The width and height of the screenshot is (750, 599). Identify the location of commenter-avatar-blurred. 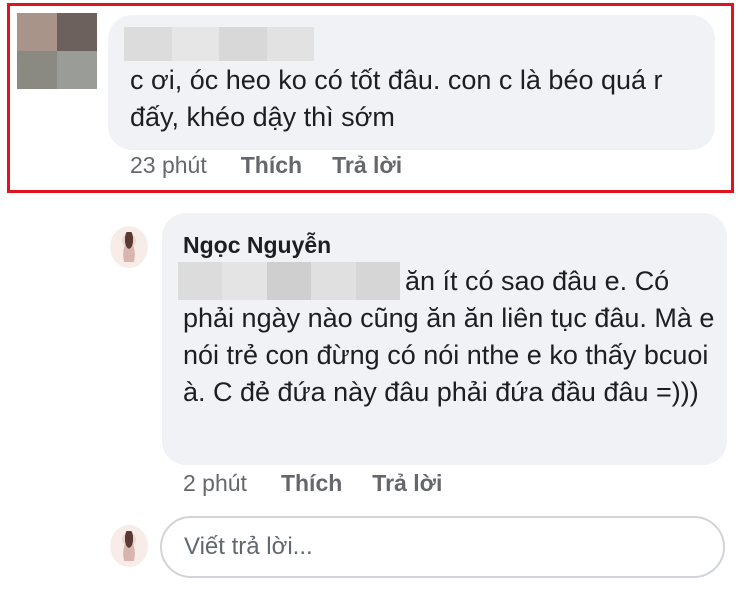
(57, 51).